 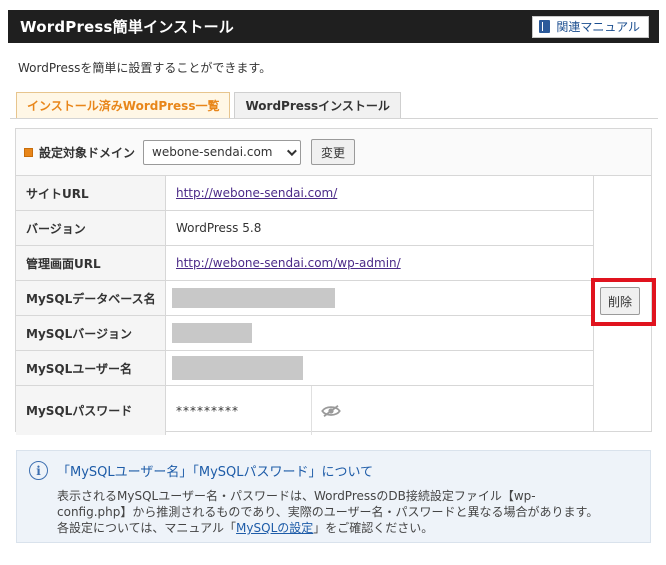 What do you see at coordinates (304, 333) in the screenshot?
I see `table-row: MySQLバージョン` at bounding box center [304, 333].